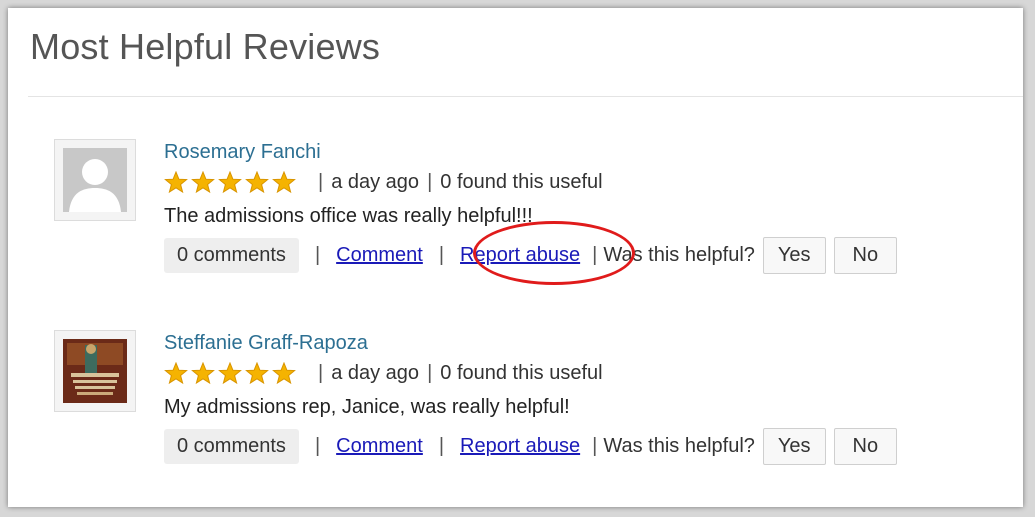  I want to click on reviewer-name: Steffanie Graff-Rapoza, so click(266, 343).